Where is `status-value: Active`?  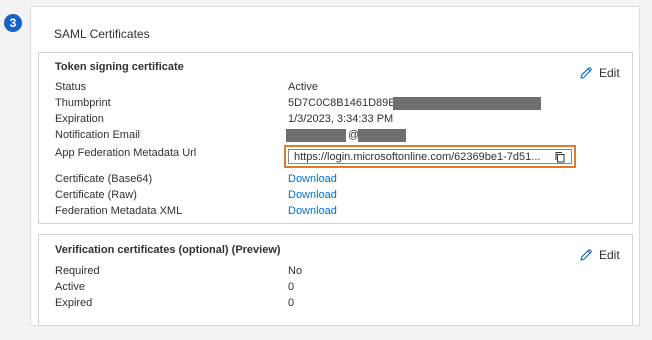
status-value: Active is located at coordinates (303, 87).